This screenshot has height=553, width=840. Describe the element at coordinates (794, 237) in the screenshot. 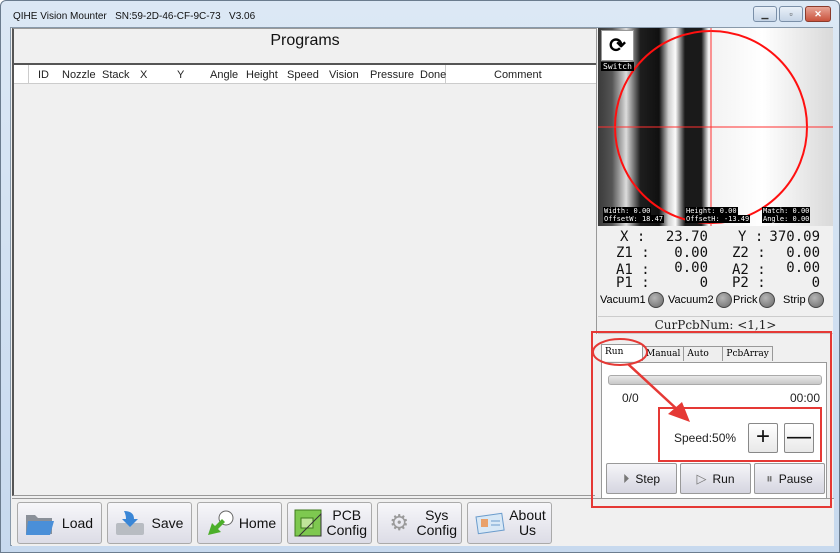

I see `y-value: 370.09` at that location.